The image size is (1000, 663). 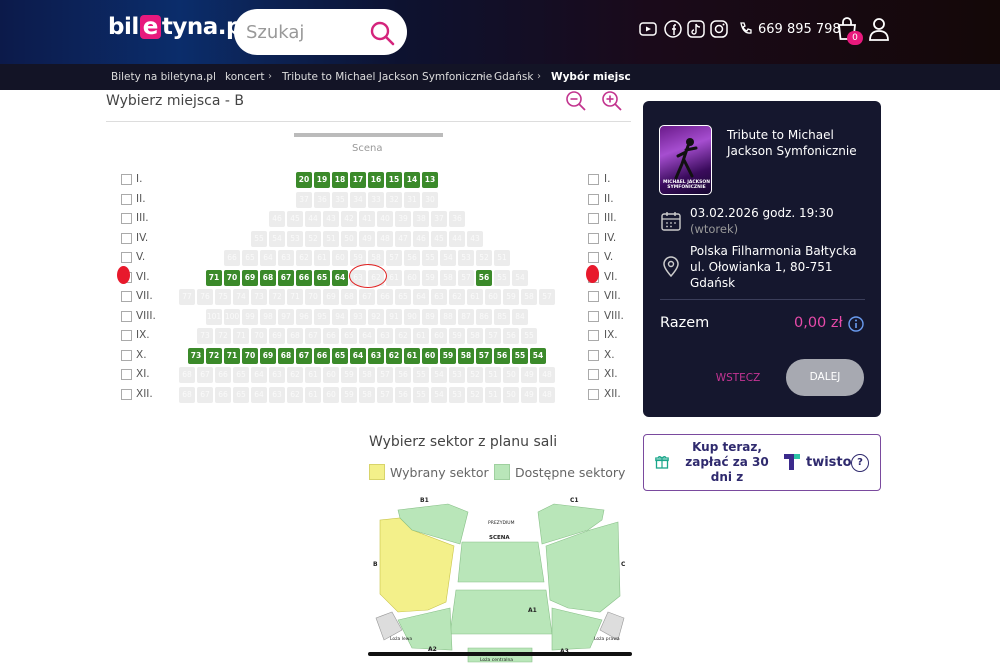 I want to click on zoom-in-icon, so click(x=612, y=101).